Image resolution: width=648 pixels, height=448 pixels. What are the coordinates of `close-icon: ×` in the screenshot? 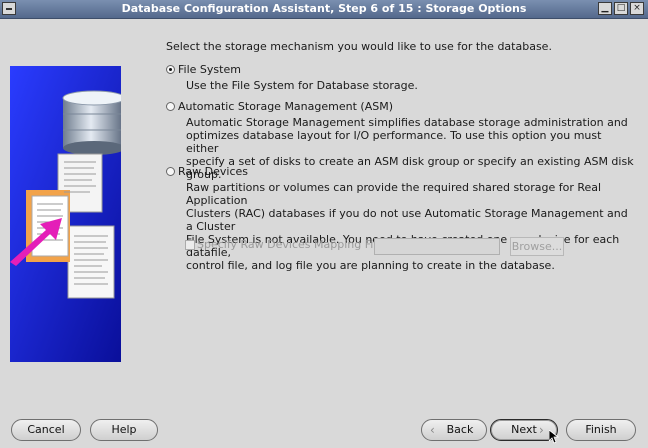 It's located at (637, 8).